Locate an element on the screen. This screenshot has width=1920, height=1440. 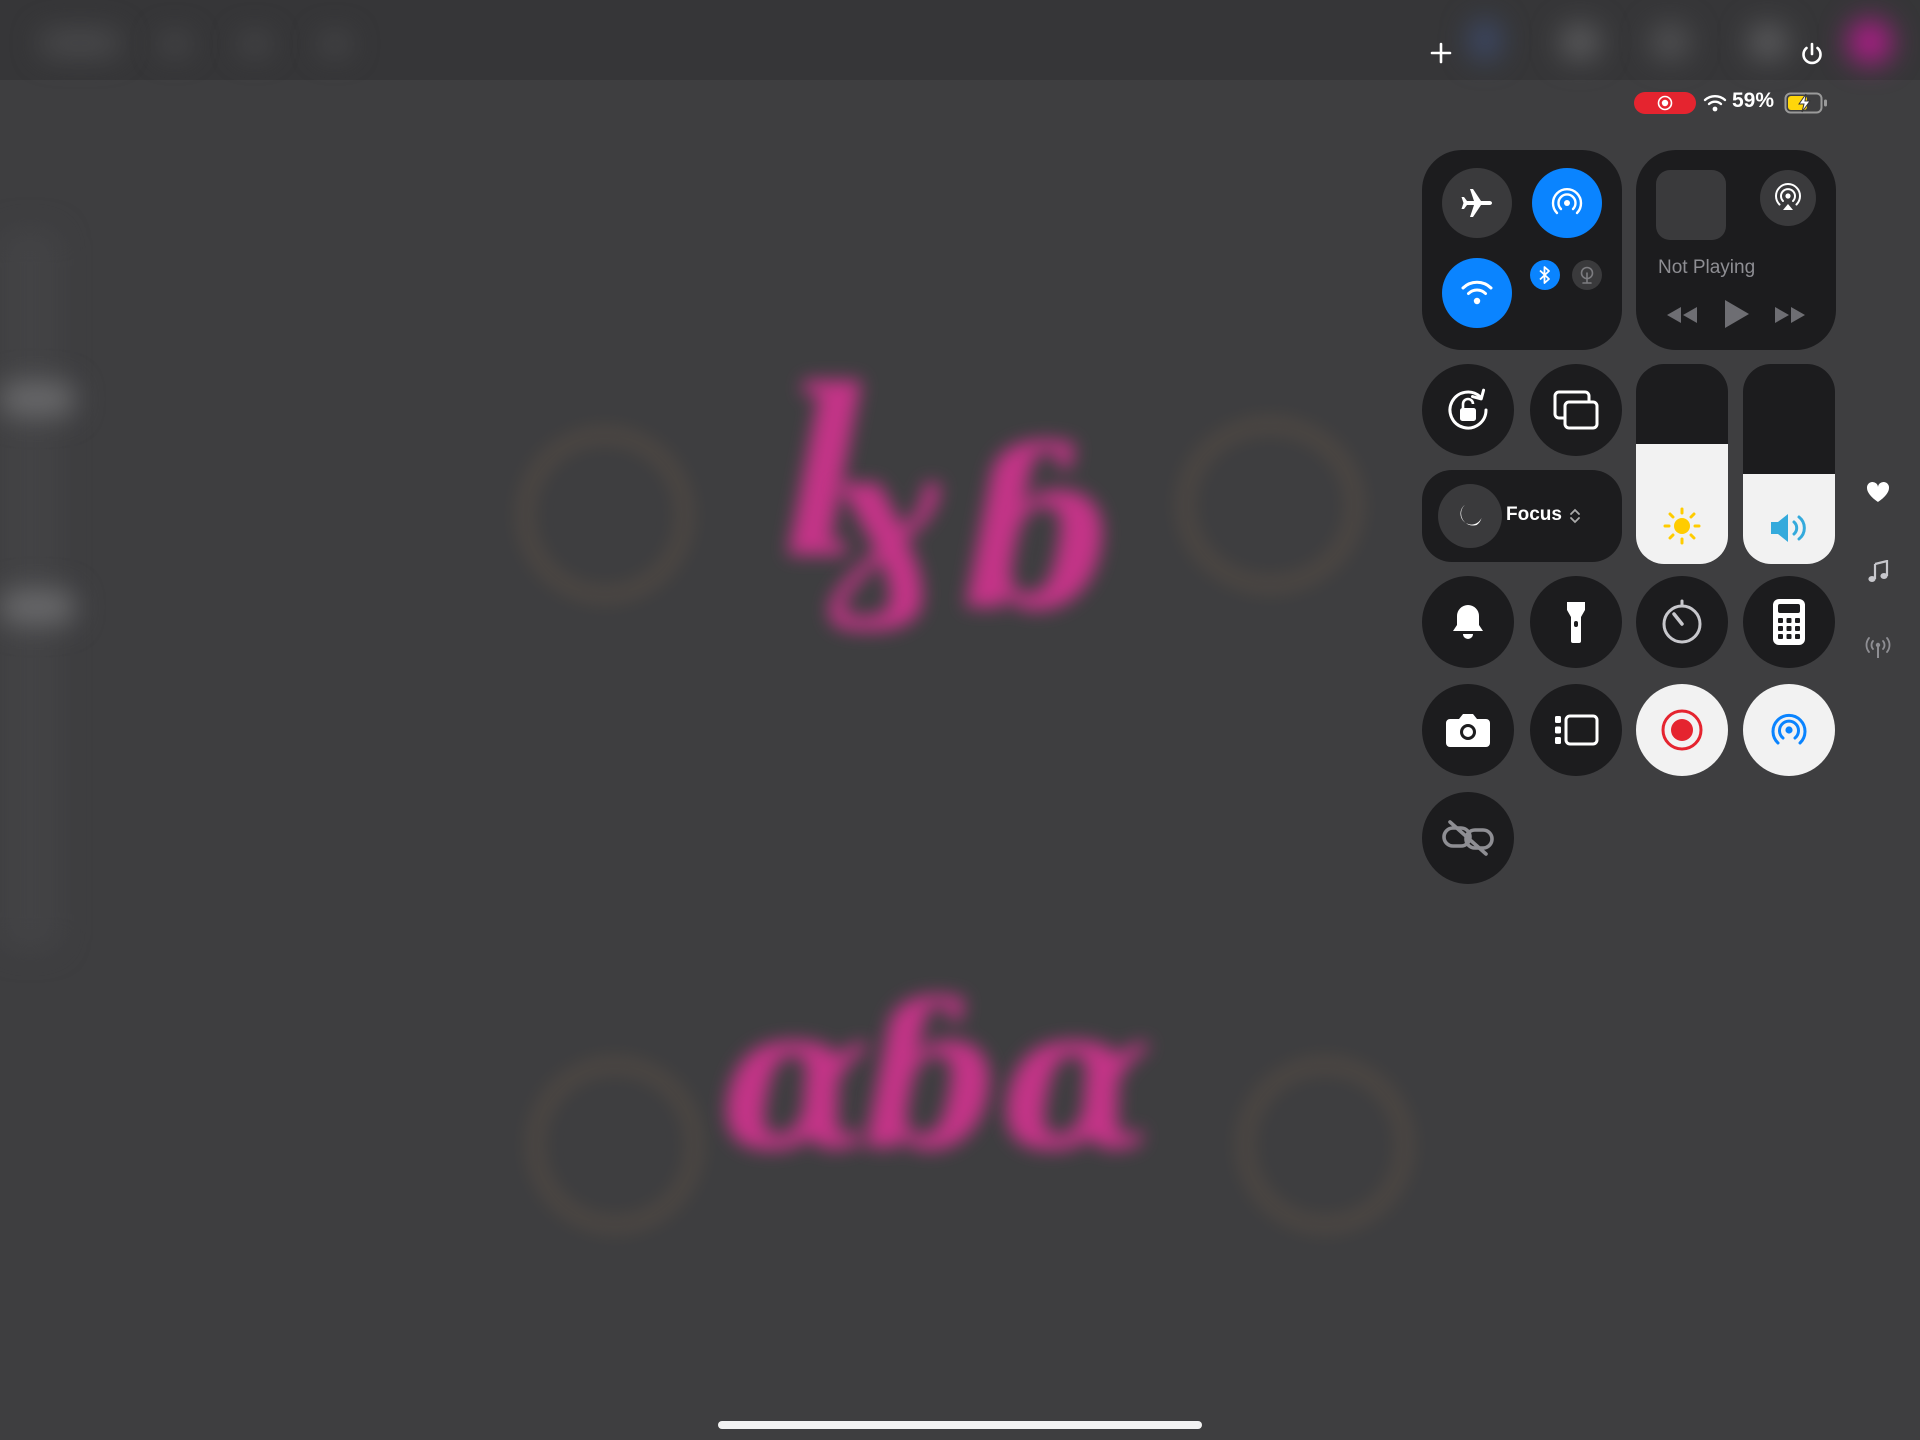
plus-icon is located at coordinates (1441, 53).